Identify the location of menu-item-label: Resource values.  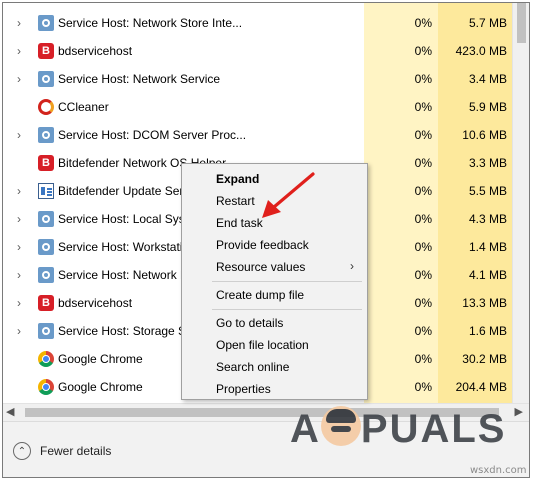
(261, 267).